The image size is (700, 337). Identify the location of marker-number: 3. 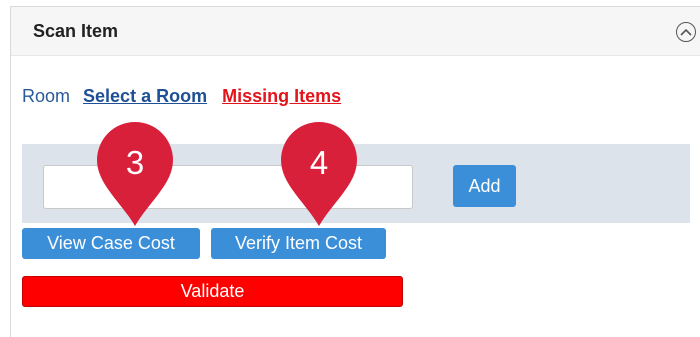
(135, 162).